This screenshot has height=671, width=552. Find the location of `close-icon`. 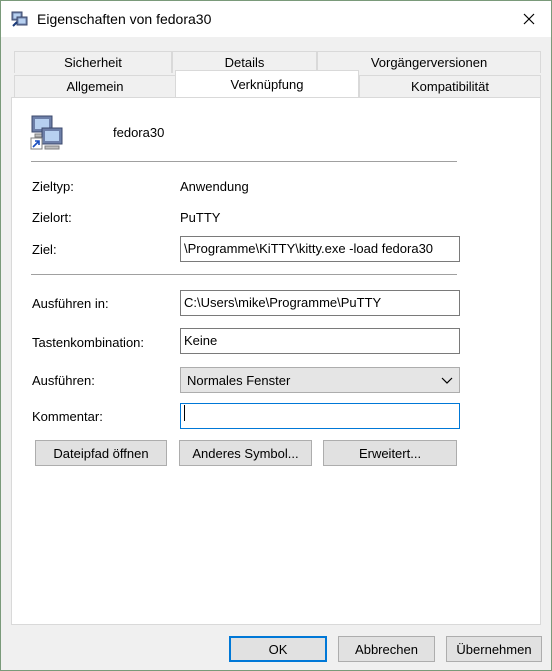

close-icon is located at coordinates (529, 19).